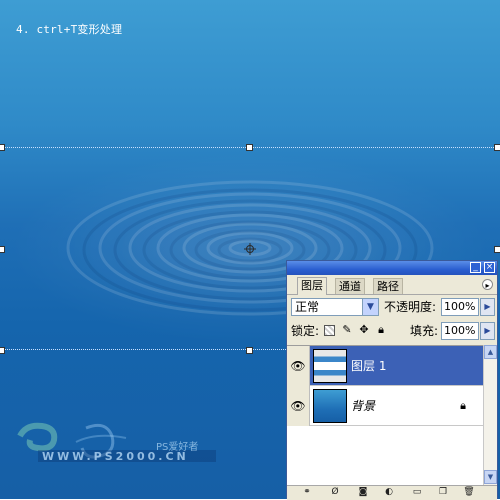 Image resolution: width=500 pixels, height=500 pixels. I want to click on layer-row-layer1: 👁︎ 图层 1, so click(385, 366).